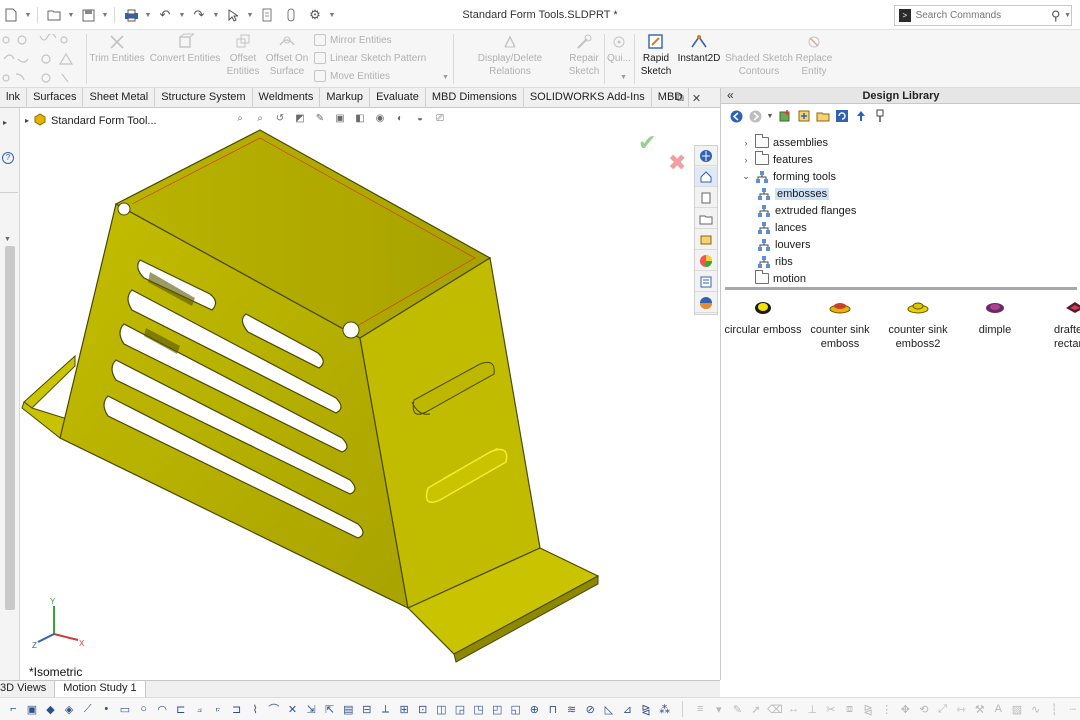 The height and width of the screenshot is (720, 1080). What do you see at coordinates (793, 193) in the screenshot?
I see `tree-item-embosses: embosses` at bounding box center [793, 193].